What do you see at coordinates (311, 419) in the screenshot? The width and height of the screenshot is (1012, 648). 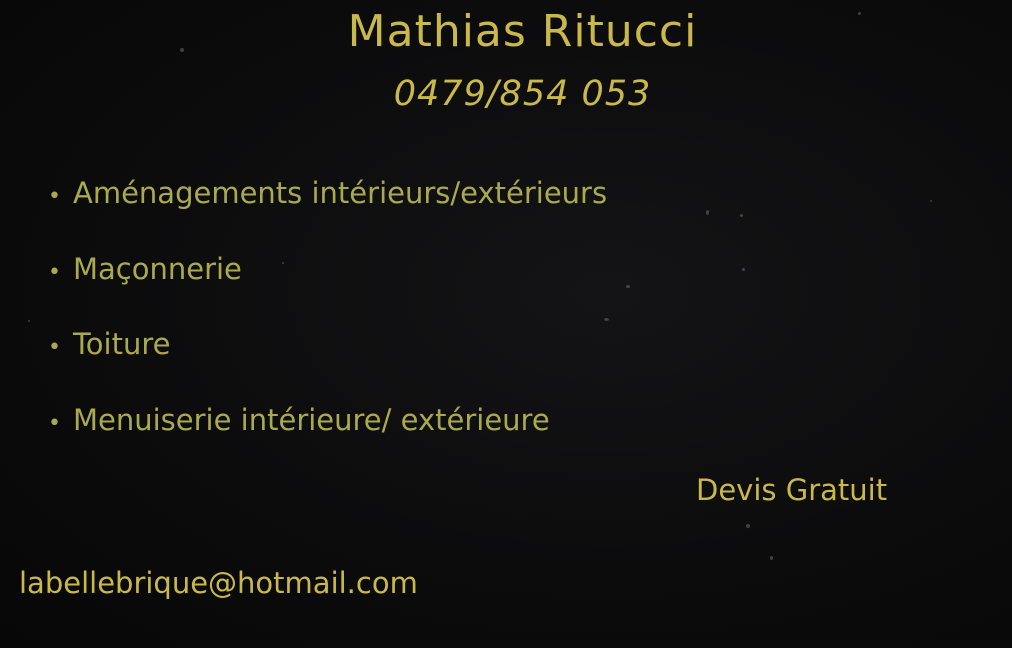 I see `service-label: Menuiserie intérieure/ extérieure` at bounding box center [311, 419].